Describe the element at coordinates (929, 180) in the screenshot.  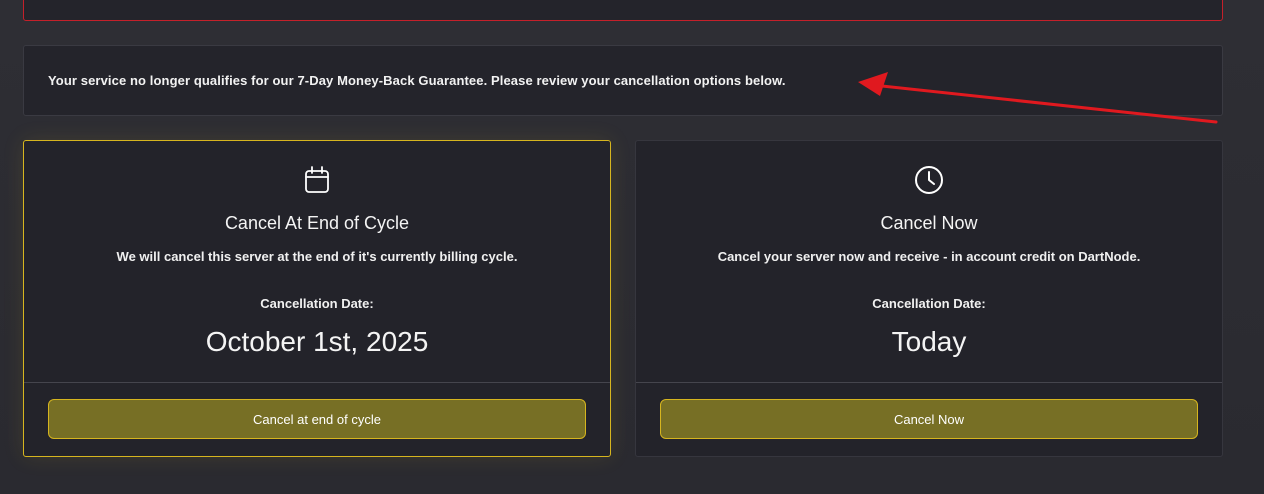
I see `clock-icon` at that location.